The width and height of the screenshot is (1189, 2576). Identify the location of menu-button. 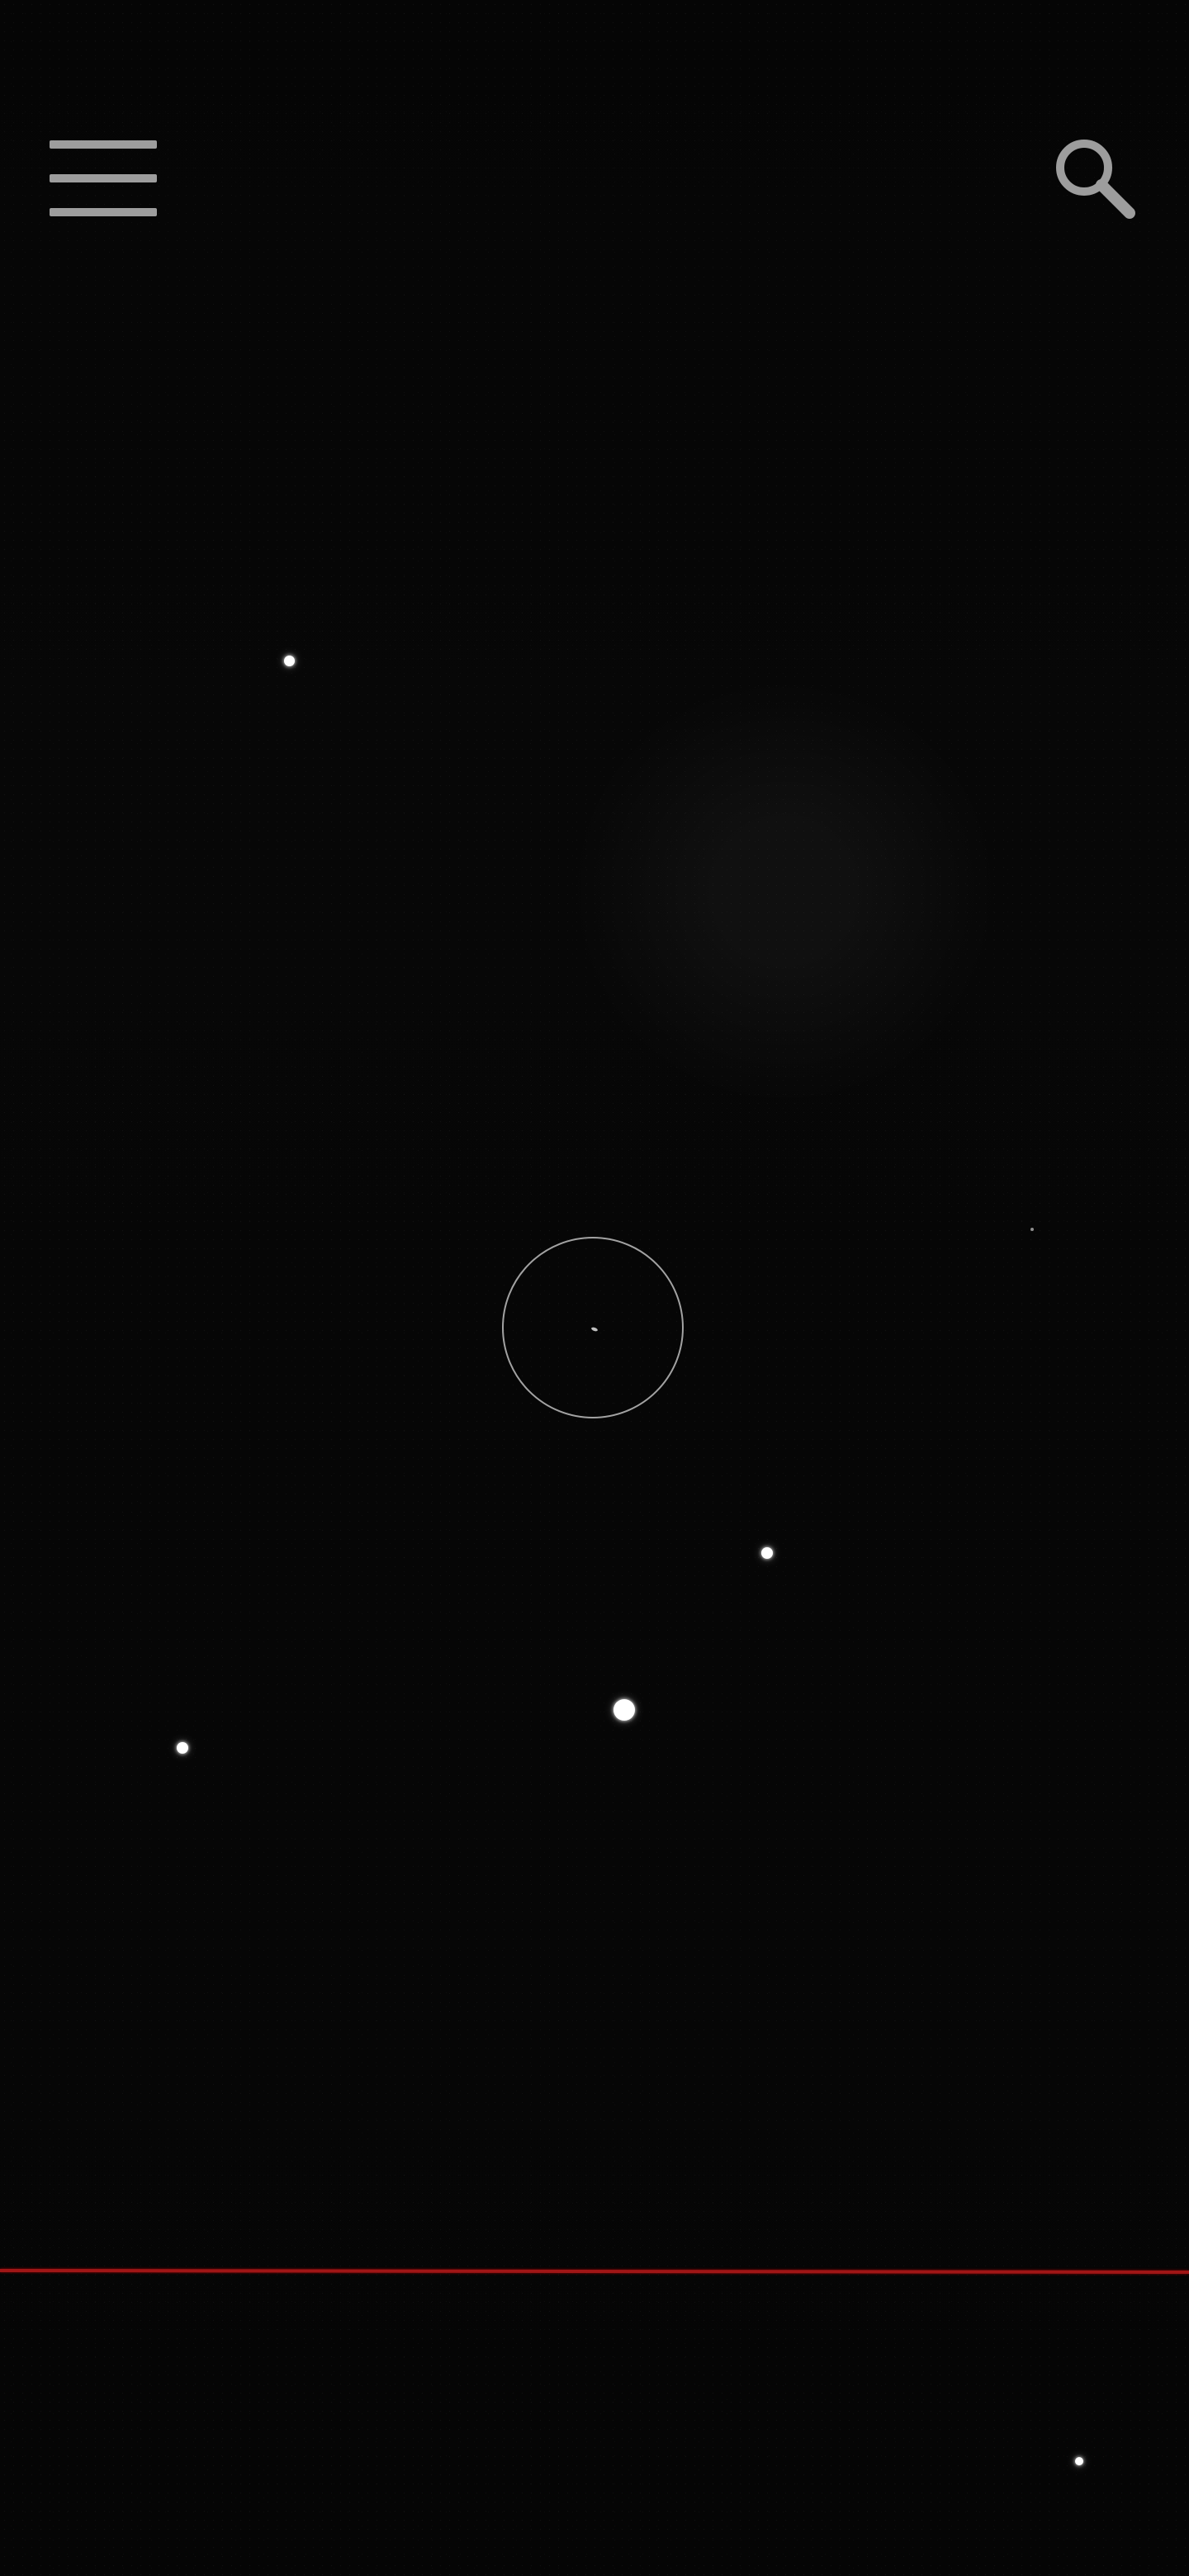
(103, 178).